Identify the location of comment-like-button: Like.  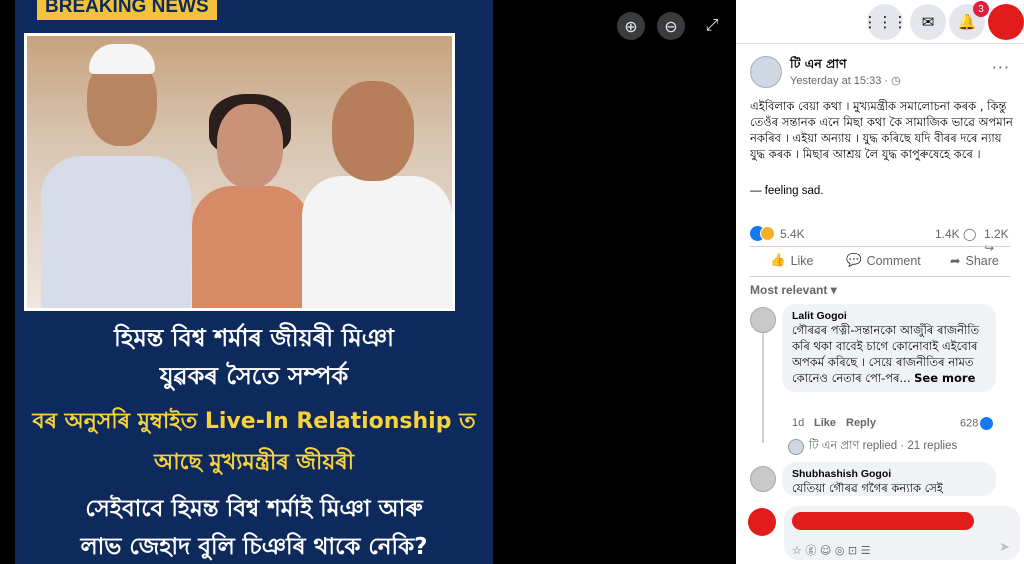
(825, 423).